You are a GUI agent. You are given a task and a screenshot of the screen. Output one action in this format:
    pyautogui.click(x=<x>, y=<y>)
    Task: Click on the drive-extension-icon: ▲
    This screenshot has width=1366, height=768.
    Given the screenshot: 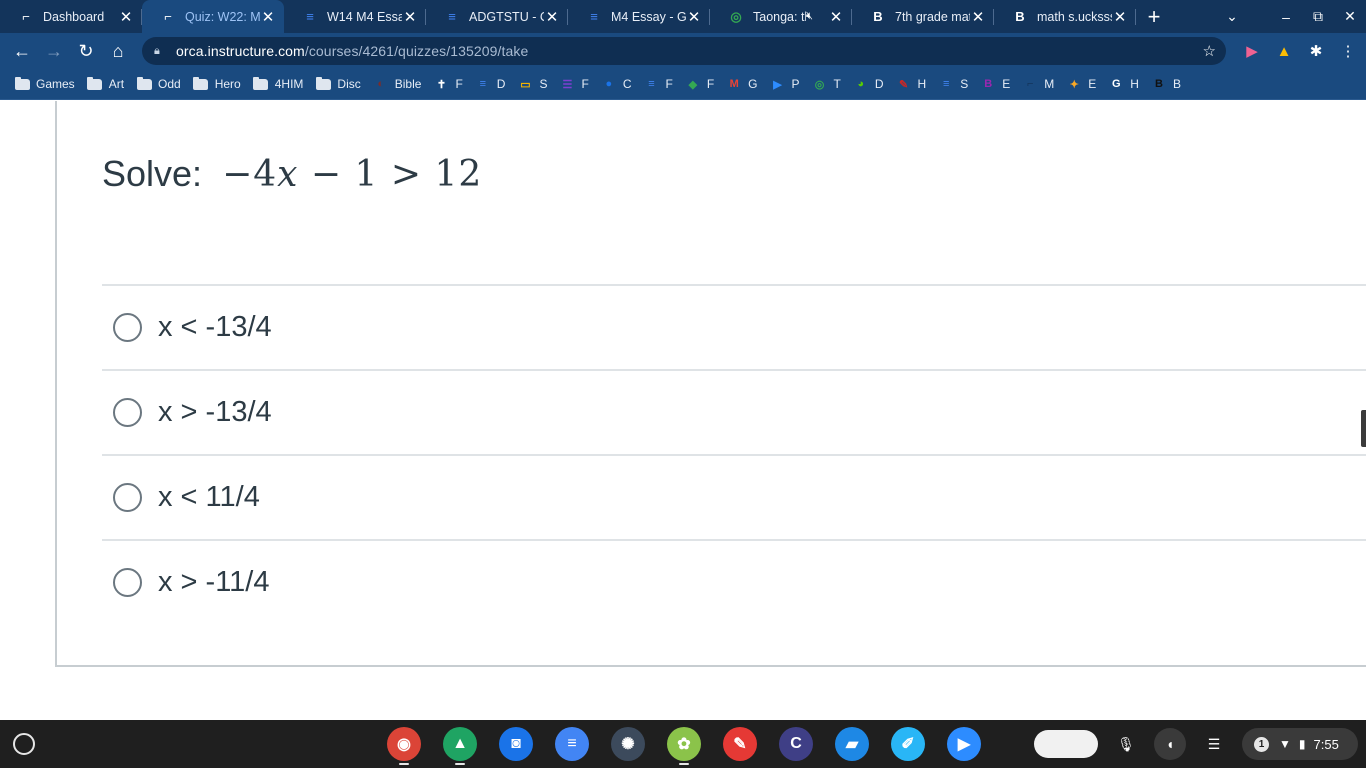 What is the action you would take?
    pyautogui.click(x=1284, y=51)
    